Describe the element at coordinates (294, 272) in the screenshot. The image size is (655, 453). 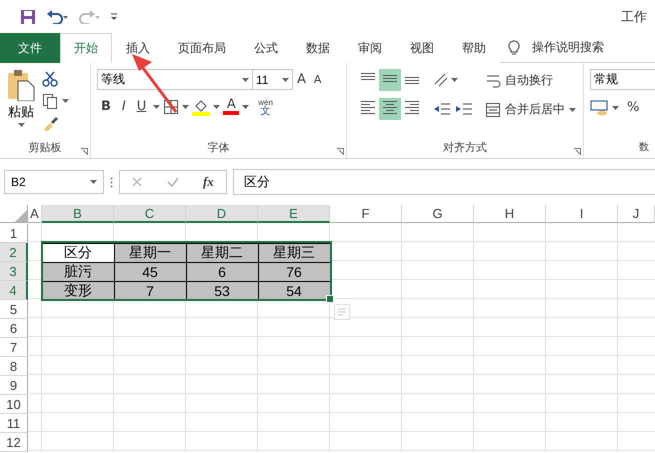
I see `table-cell: 76` at that location.